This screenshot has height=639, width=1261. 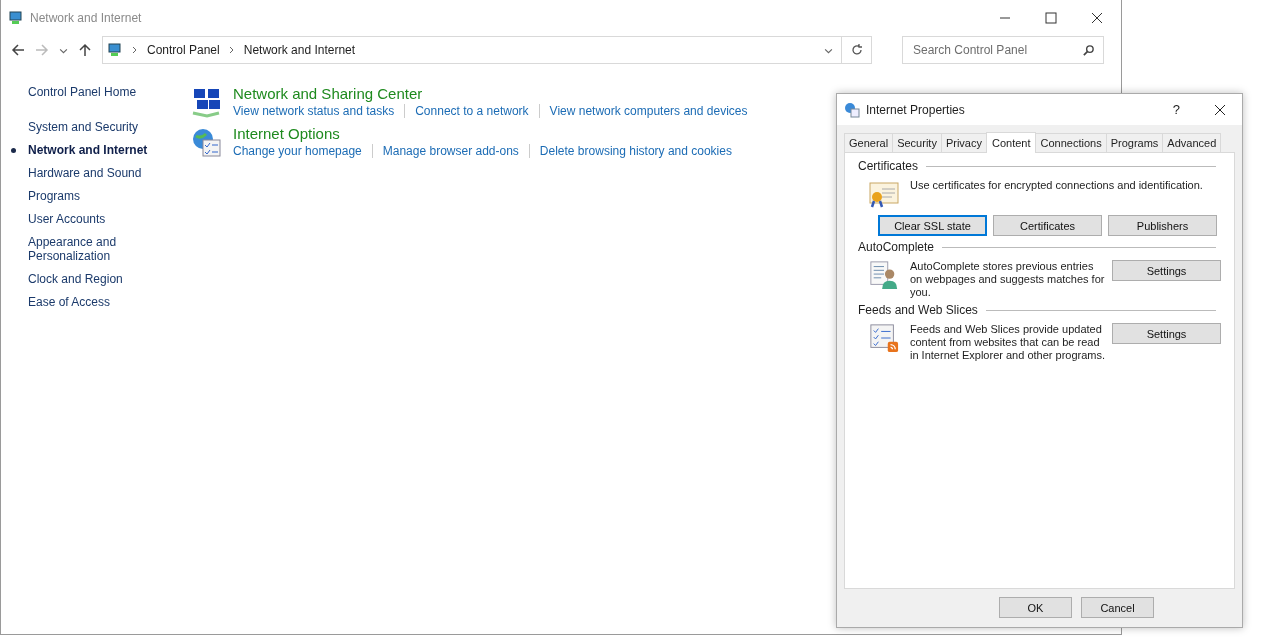 I want to click on task-link: Delete browsing history and cookies, so click(x=635, y=151).